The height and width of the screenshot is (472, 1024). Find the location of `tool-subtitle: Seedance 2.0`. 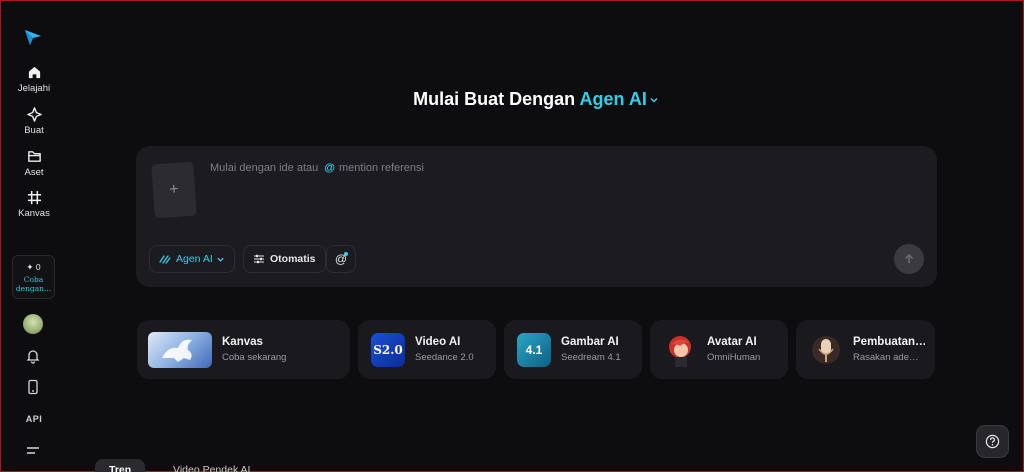

tool-subtitle: Seedance 2.0 is located at coordinates (444, 357).